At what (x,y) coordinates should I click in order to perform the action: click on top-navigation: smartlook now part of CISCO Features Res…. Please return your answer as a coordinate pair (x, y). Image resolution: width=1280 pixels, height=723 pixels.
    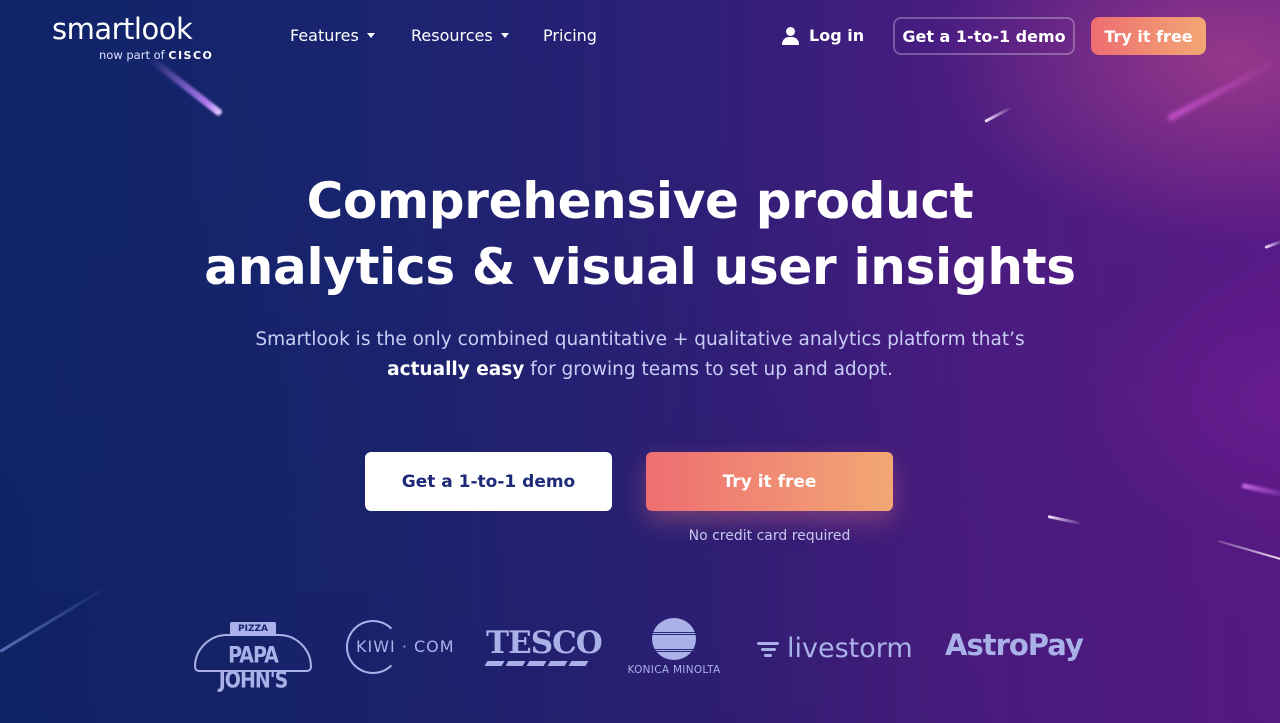
    Looking at the image, I should click on (640, 36).